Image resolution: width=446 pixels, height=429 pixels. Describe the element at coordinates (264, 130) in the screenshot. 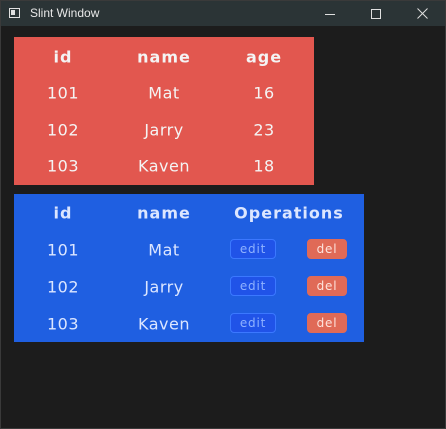

I see `table-cell-age: 23` at that location.